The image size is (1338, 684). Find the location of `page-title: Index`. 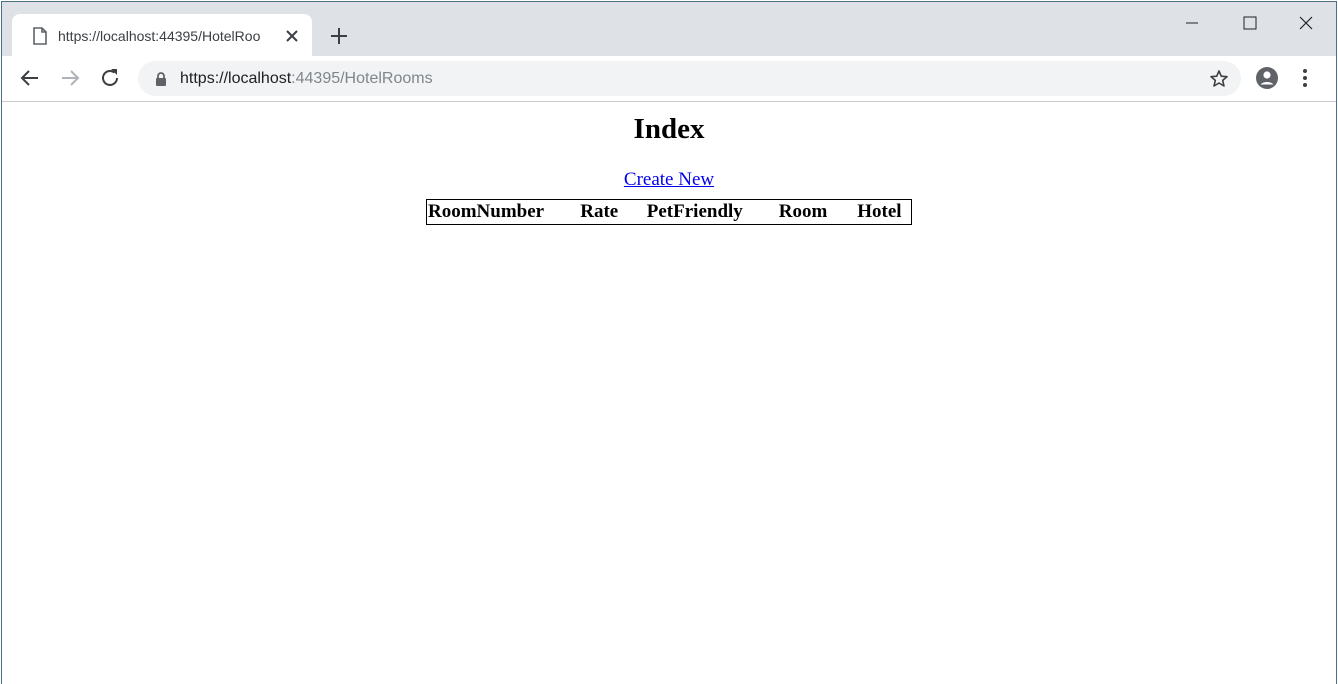

page-title: Index is located at coordinates (669, 129).